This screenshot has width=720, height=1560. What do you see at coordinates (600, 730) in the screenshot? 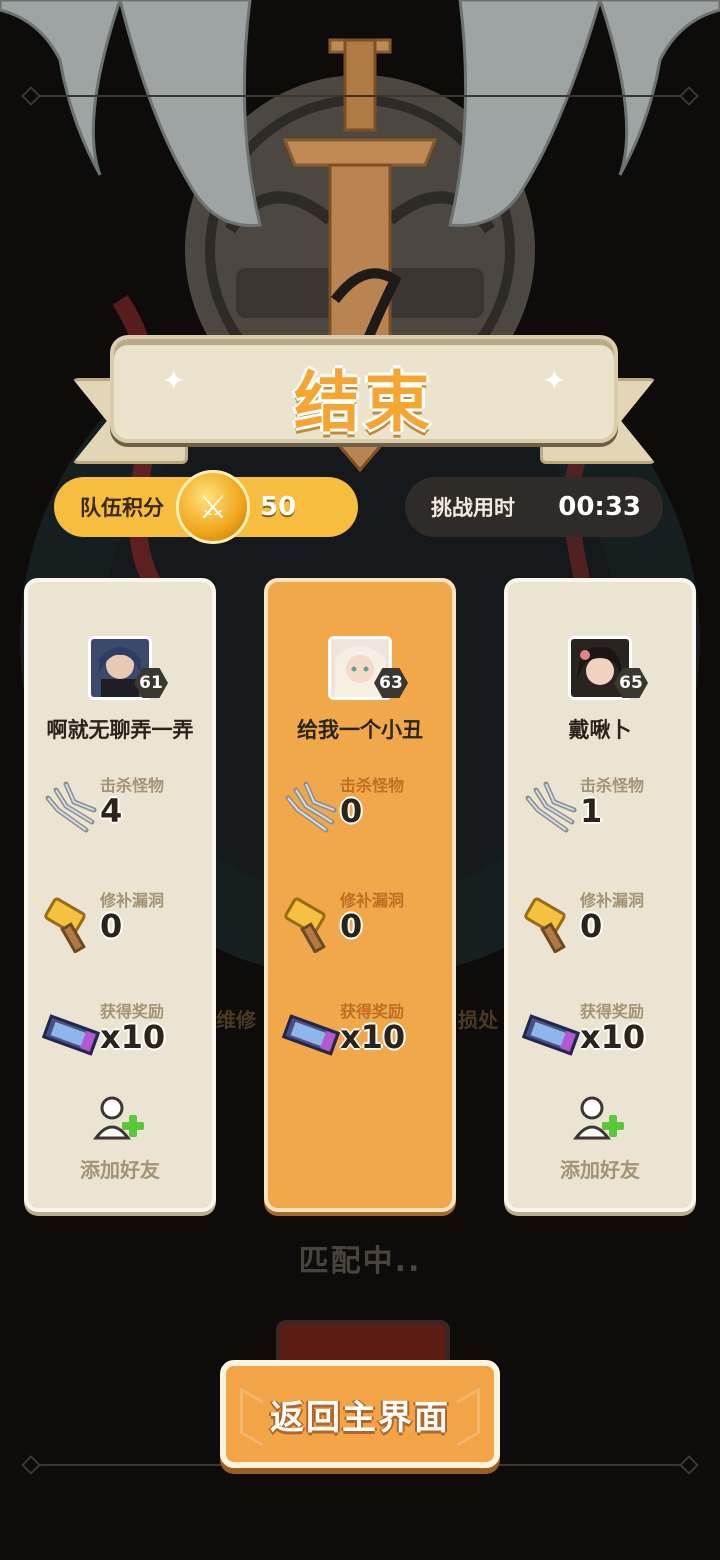
I see `player-name: 戴啾卜` at bounding box center [600, 730].